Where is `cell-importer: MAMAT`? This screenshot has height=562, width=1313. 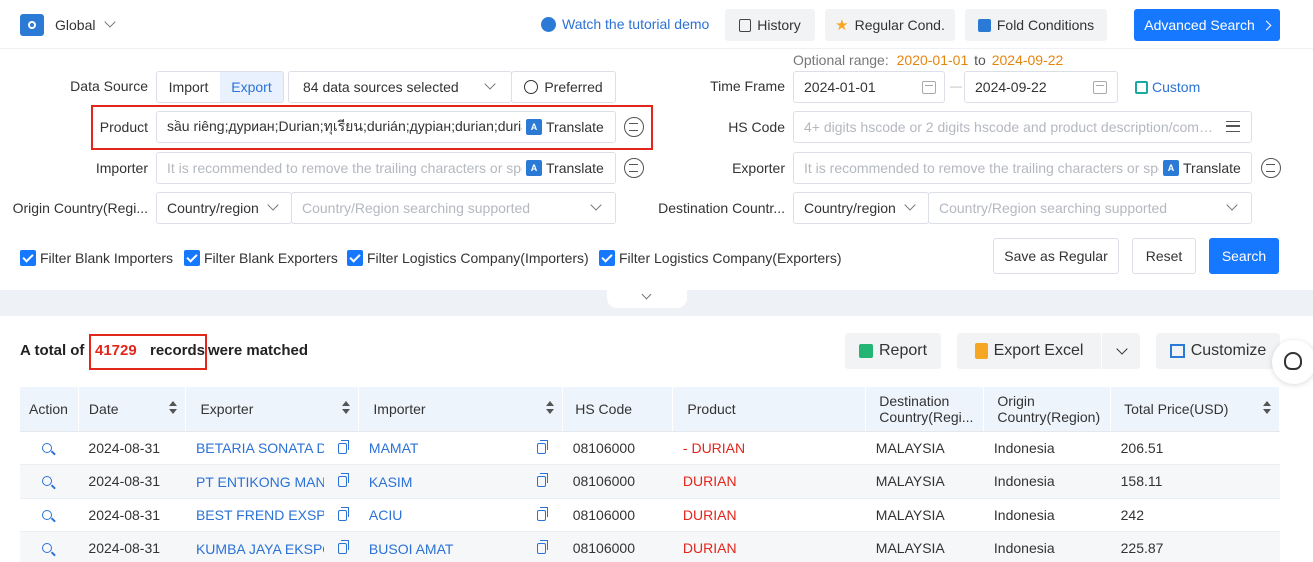 cell-importer: MAMAT is located at coordinates (460, 448).